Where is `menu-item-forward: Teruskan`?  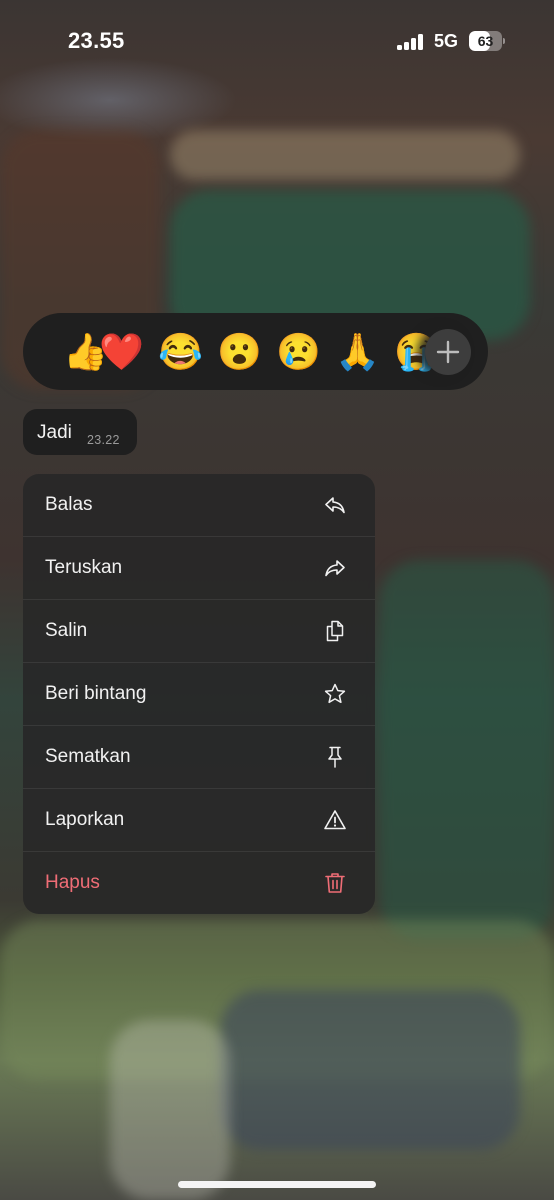
menu-item-forward: Teruskan is located at coordinates (199, 568).